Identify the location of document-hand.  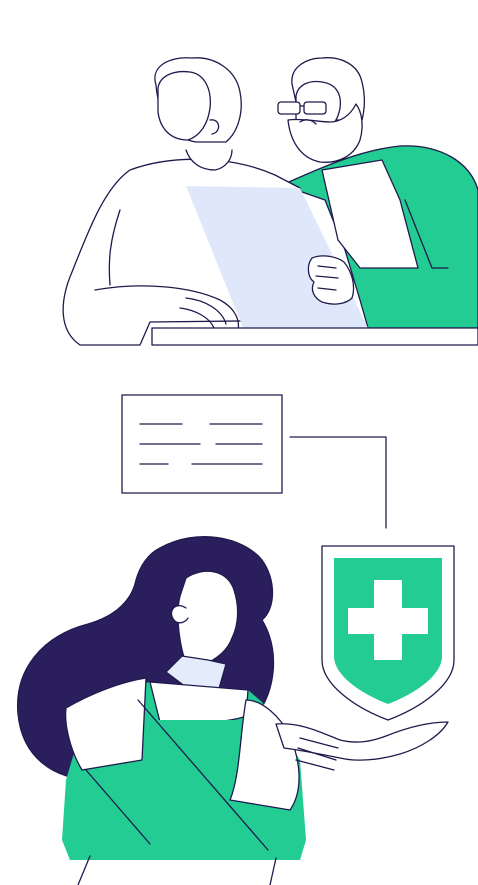
(331, 280).